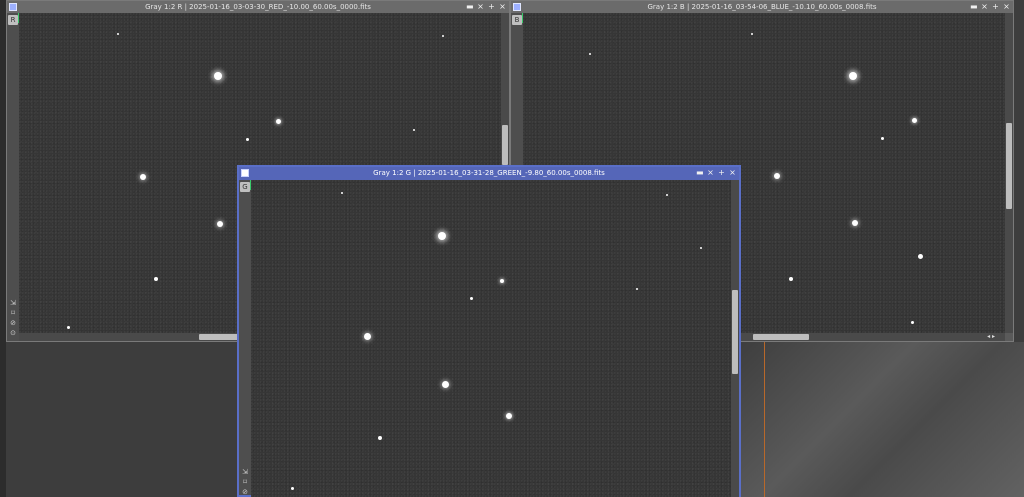 Image resolution: width=1024 pixels, height=497 pixels. Describe the element at coordinates (13, 20) in the screenshot. I see `channel-badge: R` at that location.